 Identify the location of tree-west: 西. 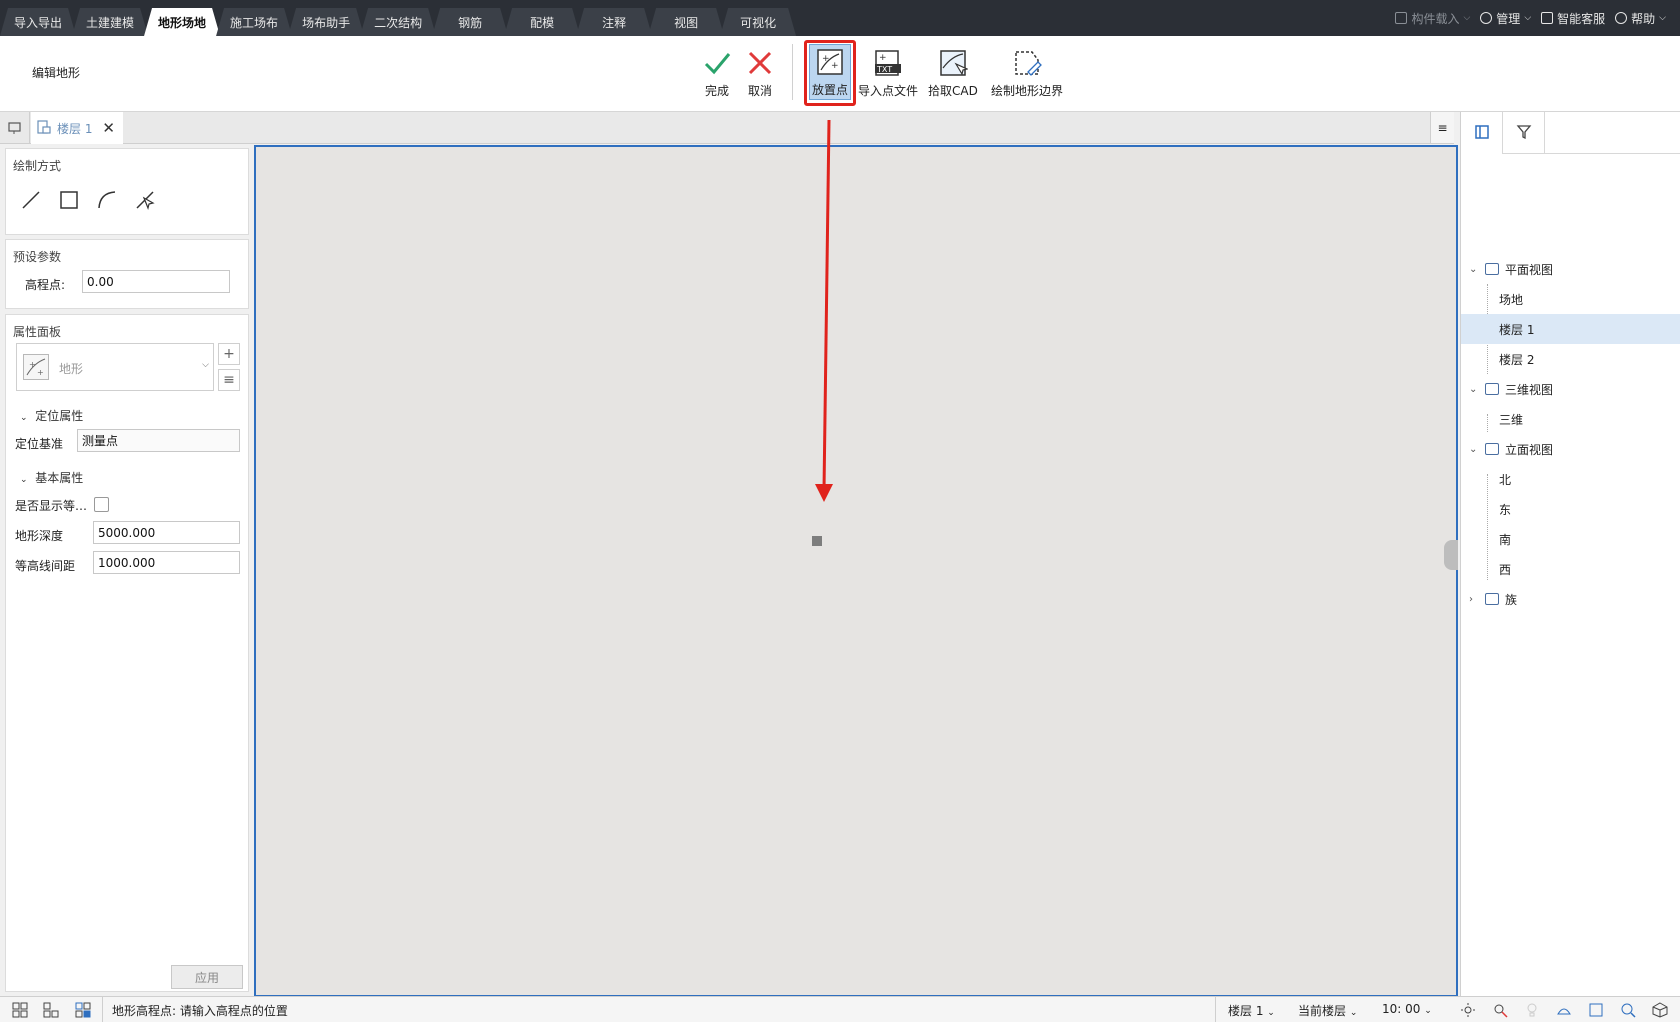
(1570, 569).